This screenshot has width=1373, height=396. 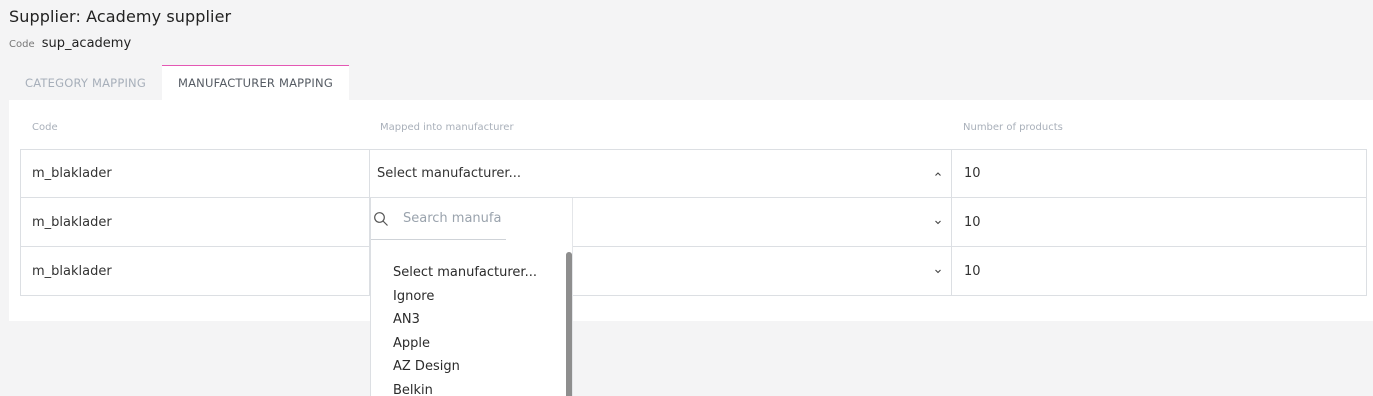 What do you see at coordinates (1013, 127) in the screenshot?
I see `column-header-count: Number of products` at bounding box center [1013, 127].